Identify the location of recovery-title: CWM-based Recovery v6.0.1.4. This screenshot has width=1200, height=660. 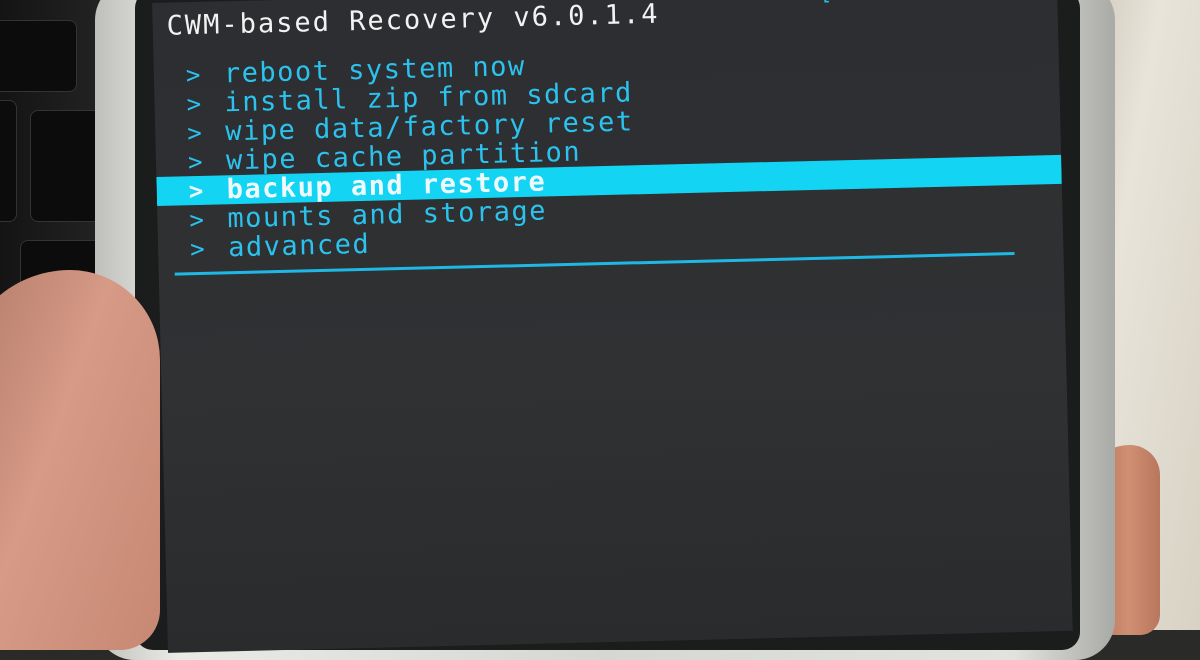
(413, 21).